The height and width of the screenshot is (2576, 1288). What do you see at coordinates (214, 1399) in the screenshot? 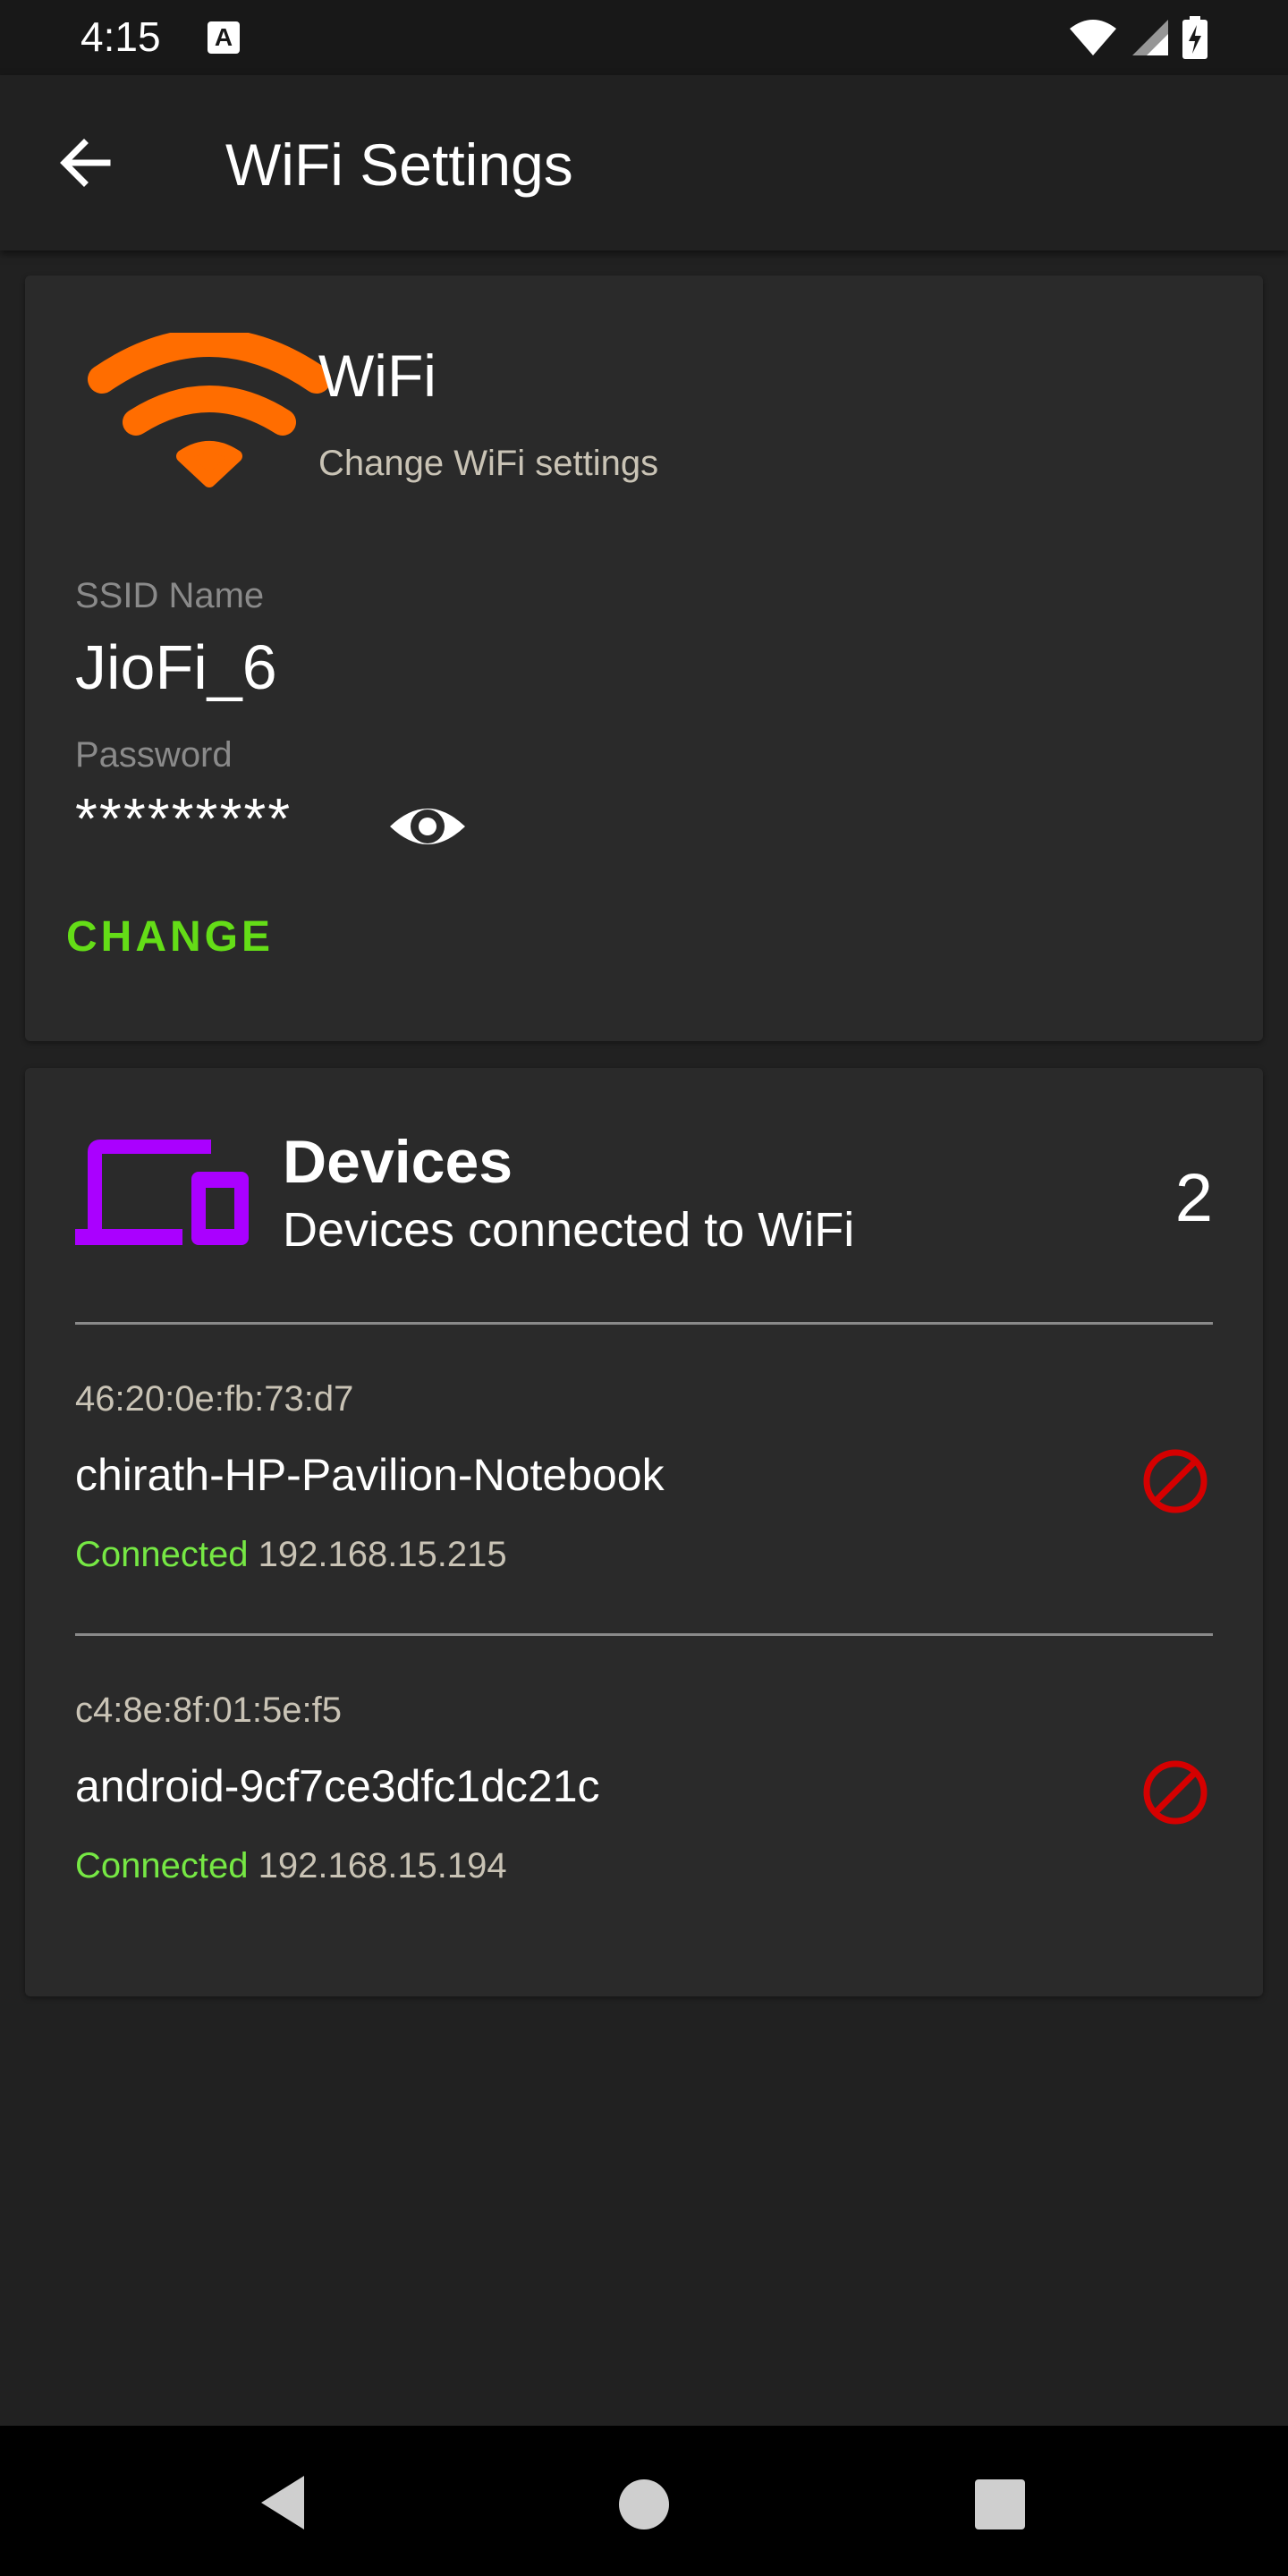
I see `device-mac: 46:20:0e:fb:73:d7` at bounding box center [214, 1399].